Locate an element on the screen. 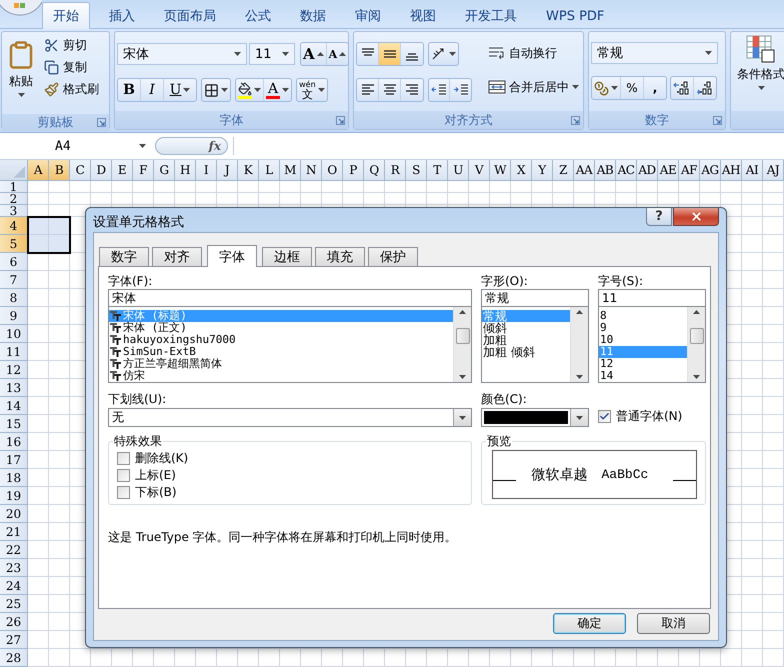 The image size is (784, 667). column-header: AF is located at coordinates (689, 170).